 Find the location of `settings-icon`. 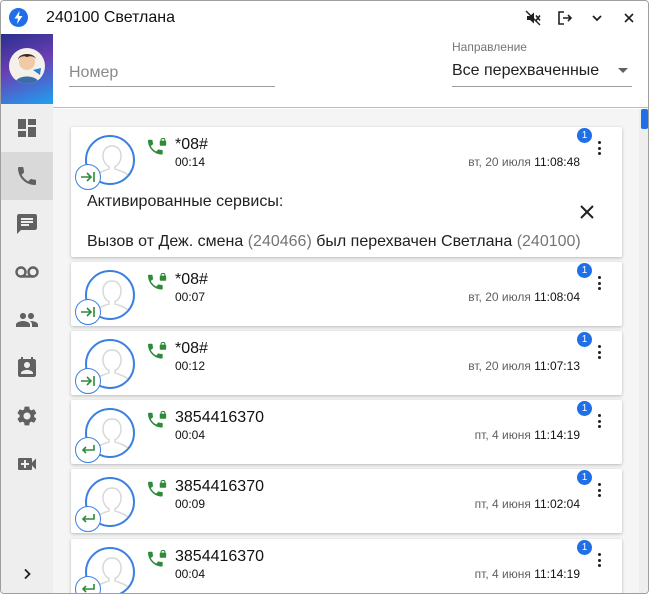

settings-icon is located at coordinates (27, 416).